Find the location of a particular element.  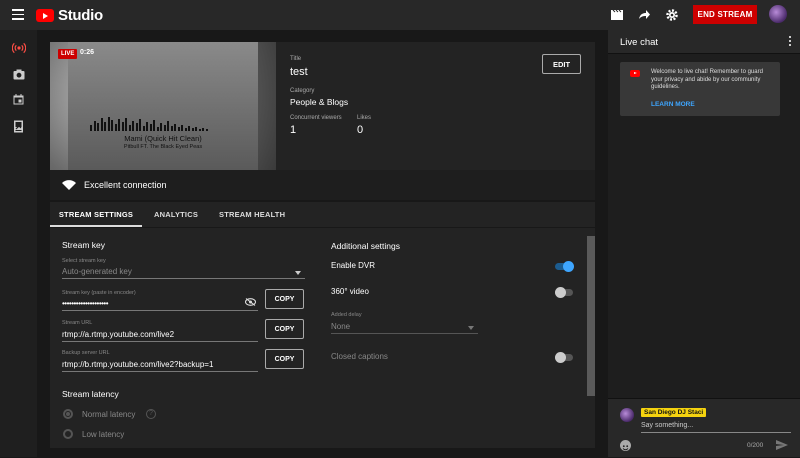

learn-more-link: LEARN MORE is located at coordinates (673, 104).